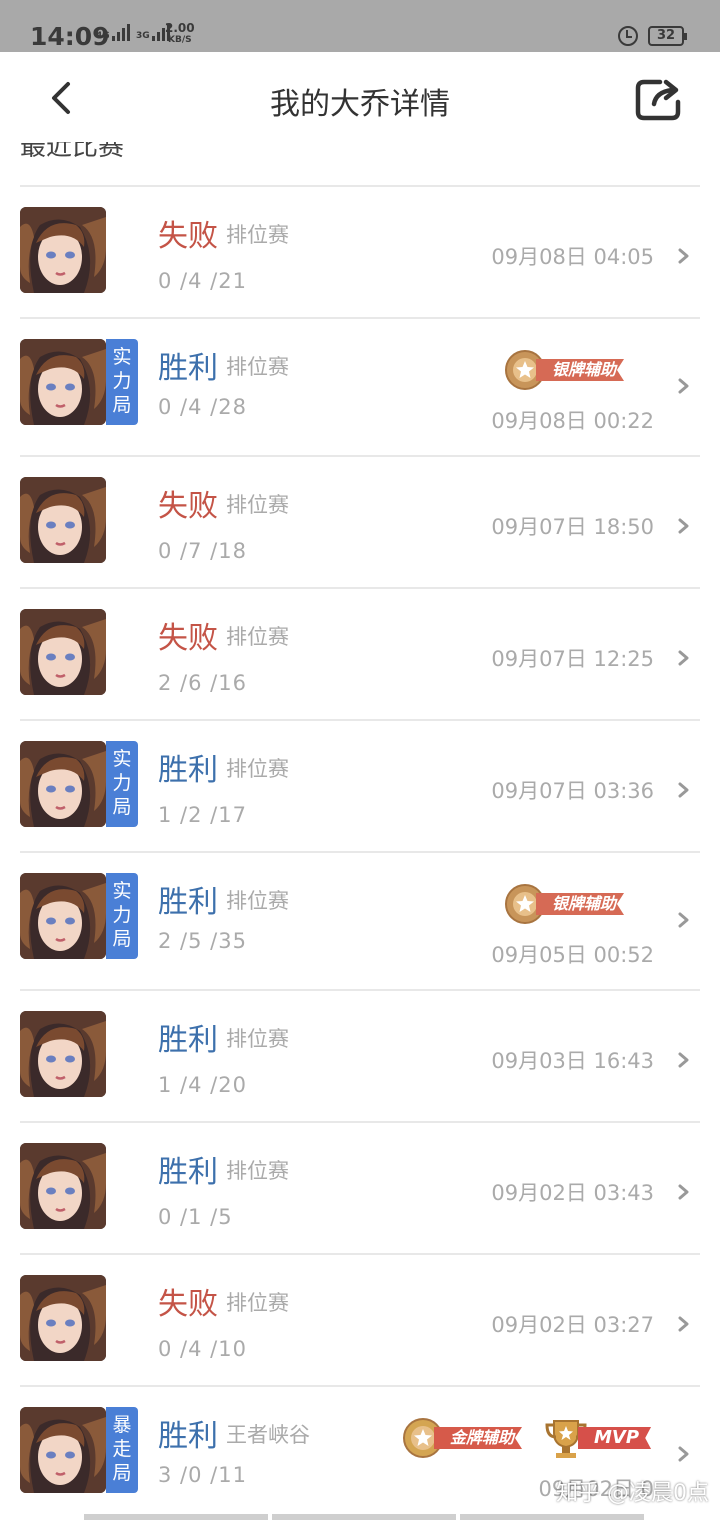  I want to click on bottom-nav-bars, so click(364, 1517).